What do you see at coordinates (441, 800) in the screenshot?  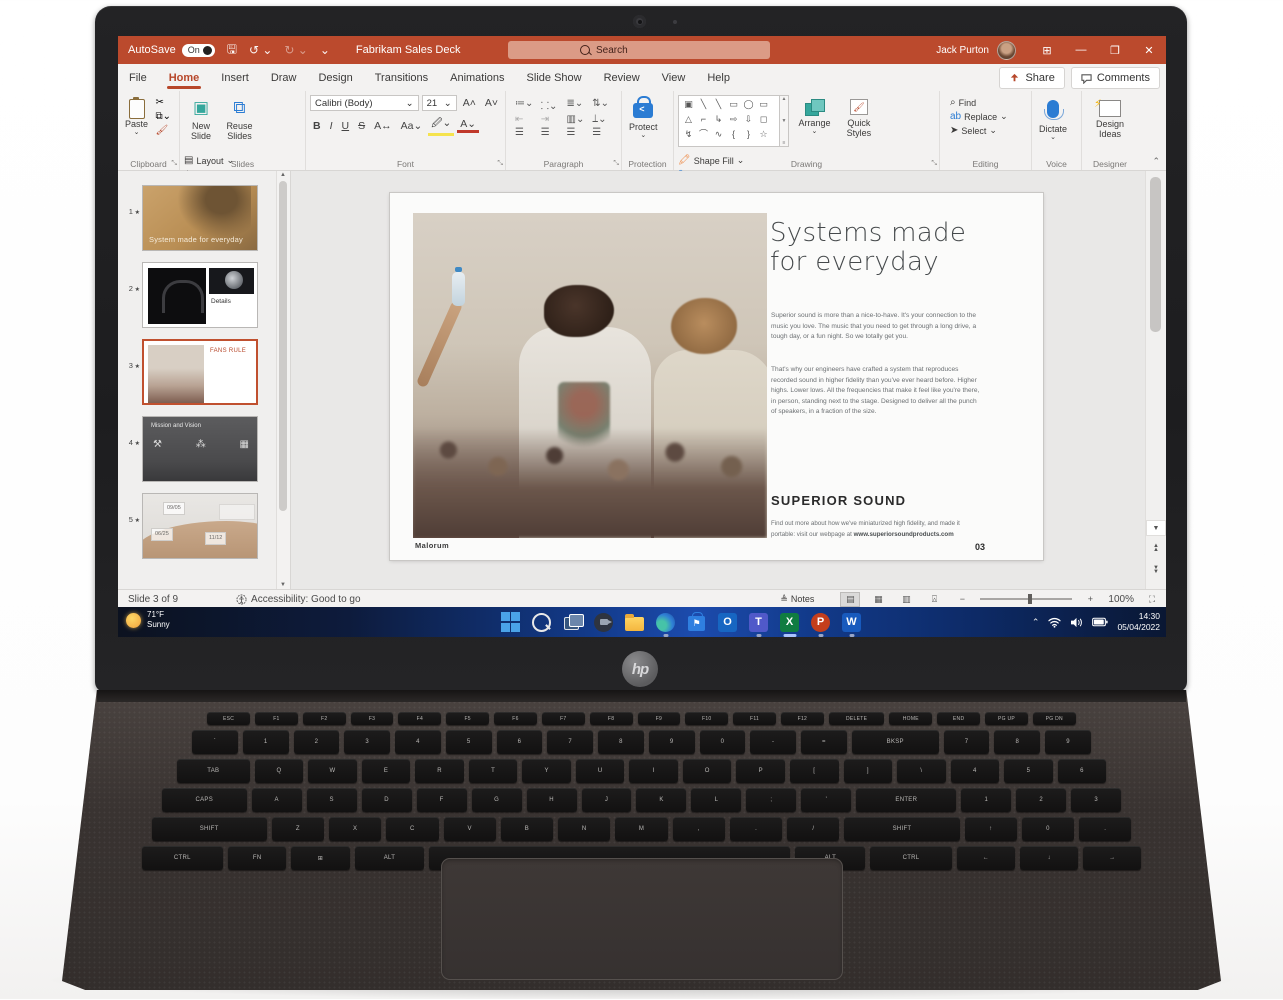 I see `keyboard-key: F` at bounding box center [441, 800].